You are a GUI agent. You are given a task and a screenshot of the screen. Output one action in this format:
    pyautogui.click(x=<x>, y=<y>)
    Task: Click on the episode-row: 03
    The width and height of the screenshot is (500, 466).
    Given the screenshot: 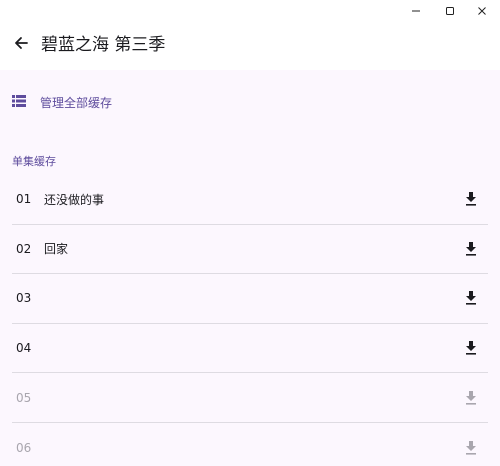 What is the action you would take?
    pyautogui.click(x=250, y=299)
    